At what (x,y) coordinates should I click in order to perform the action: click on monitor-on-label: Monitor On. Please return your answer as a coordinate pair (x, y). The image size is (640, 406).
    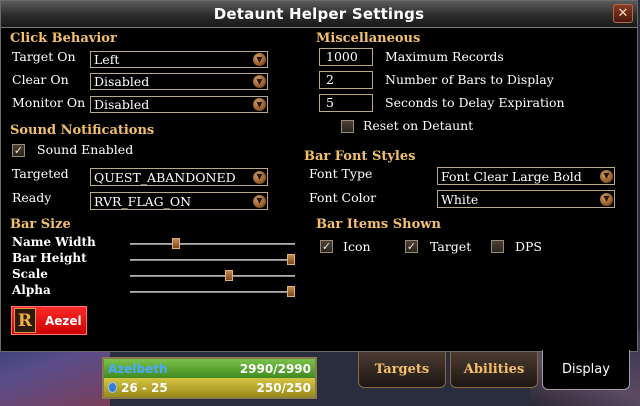
    Looking at the image, I should click on (49, 102).